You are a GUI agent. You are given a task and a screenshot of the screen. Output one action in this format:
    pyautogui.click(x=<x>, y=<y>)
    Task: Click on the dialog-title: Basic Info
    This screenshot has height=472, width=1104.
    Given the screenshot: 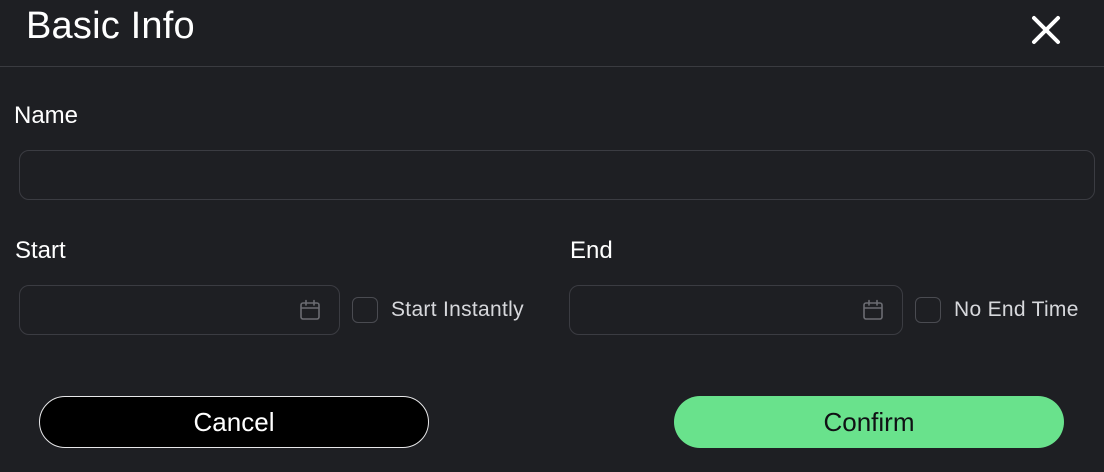 What is the action you would take?
    pyautogui.click(x=110, y=26)
    